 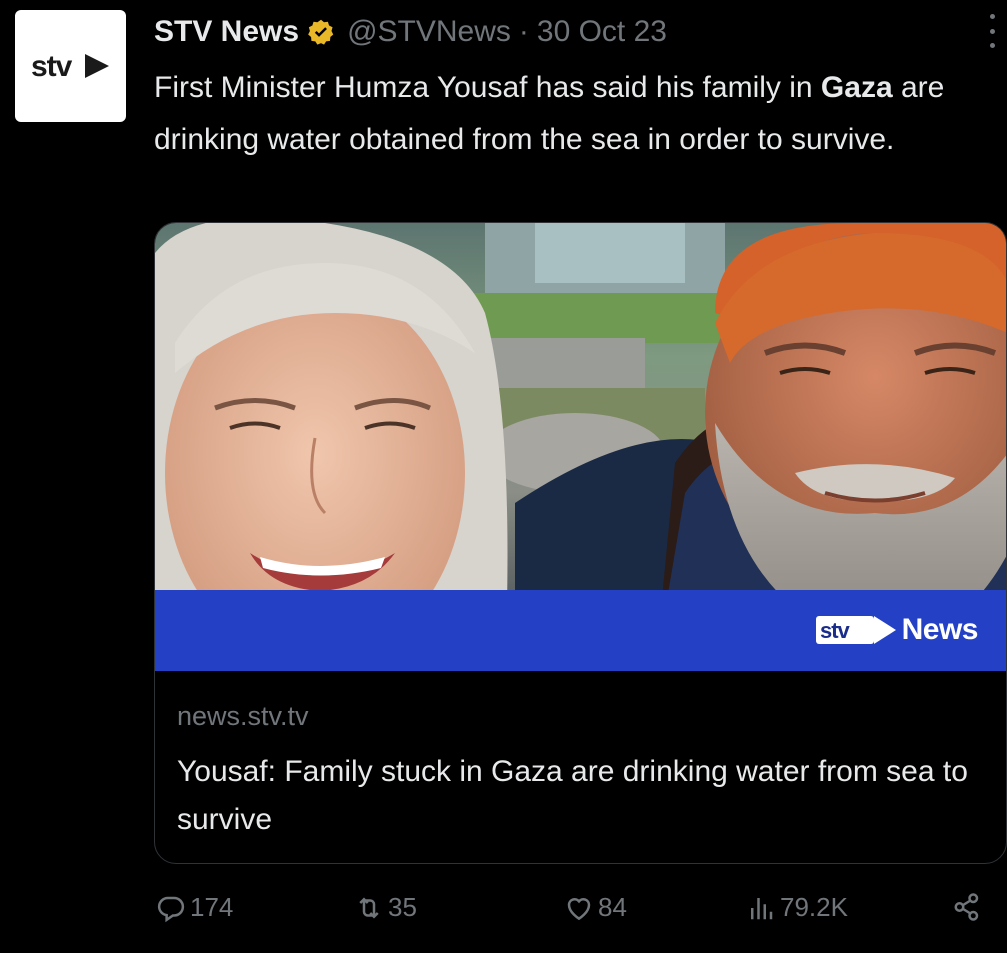 I want to click on reply-icon, so click(x=171, y=909).